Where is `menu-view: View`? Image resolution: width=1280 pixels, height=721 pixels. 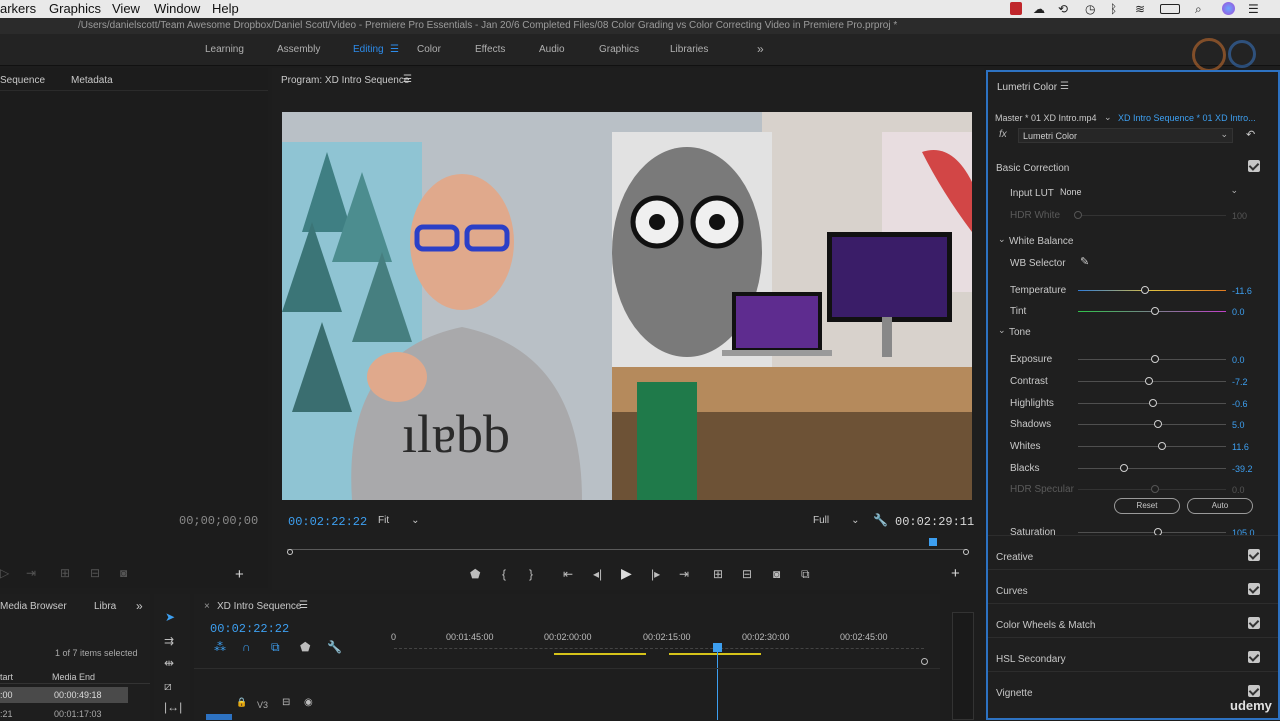 menu-view: View is located at coordinates (126, 8).